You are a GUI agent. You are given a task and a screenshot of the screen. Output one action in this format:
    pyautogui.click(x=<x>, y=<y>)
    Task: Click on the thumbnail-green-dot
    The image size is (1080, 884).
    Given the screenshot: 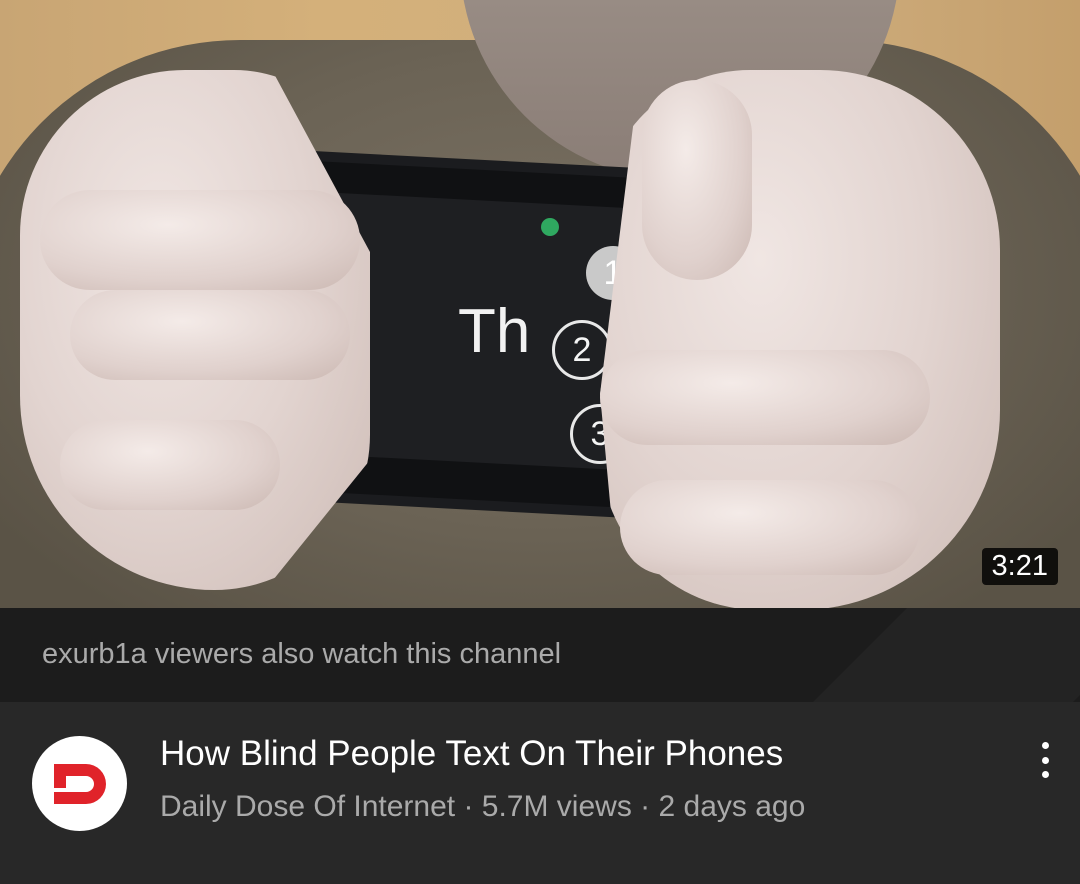 What is the action you would take?
    pyautogui.click(x=550, y=227)
    